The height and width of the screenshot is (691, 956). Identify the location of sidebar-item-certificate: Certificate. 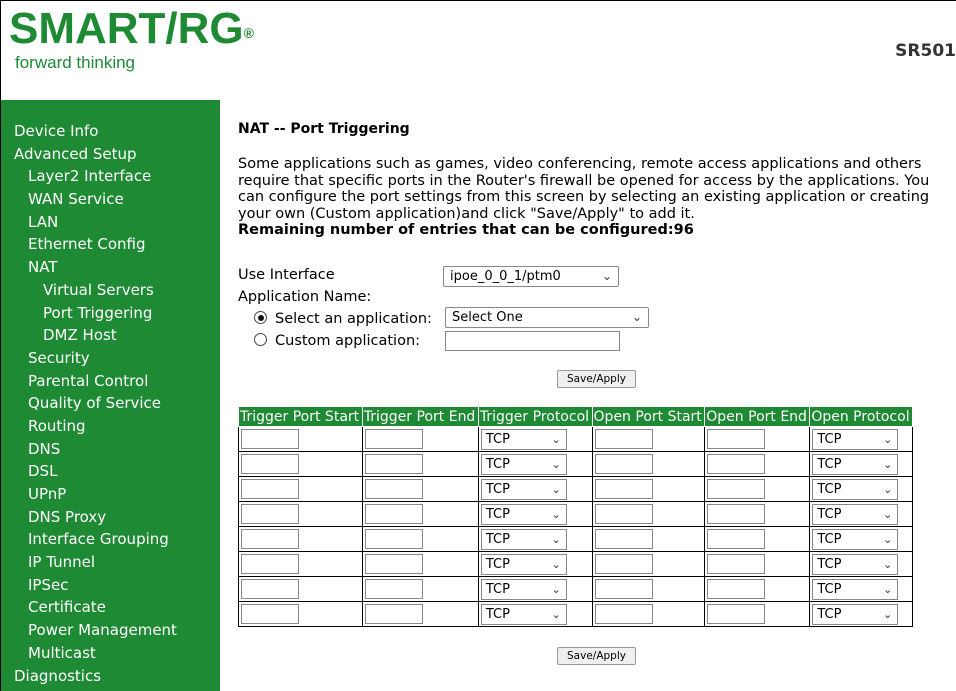
(110, 607).